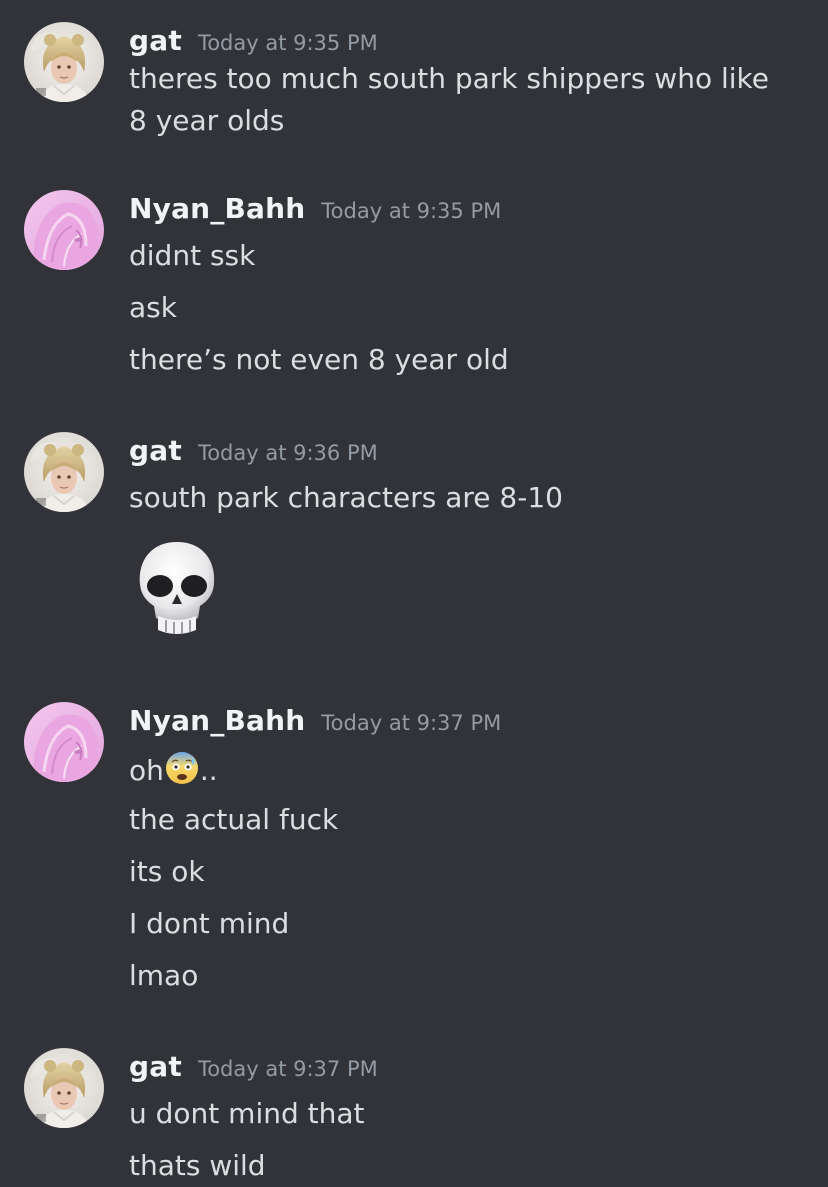 The height and width of the screenshot is (1187, 828). Describe the element at coordinates (192, 255) in the screenshot. I see `message-text: didnt ssk` at that location.